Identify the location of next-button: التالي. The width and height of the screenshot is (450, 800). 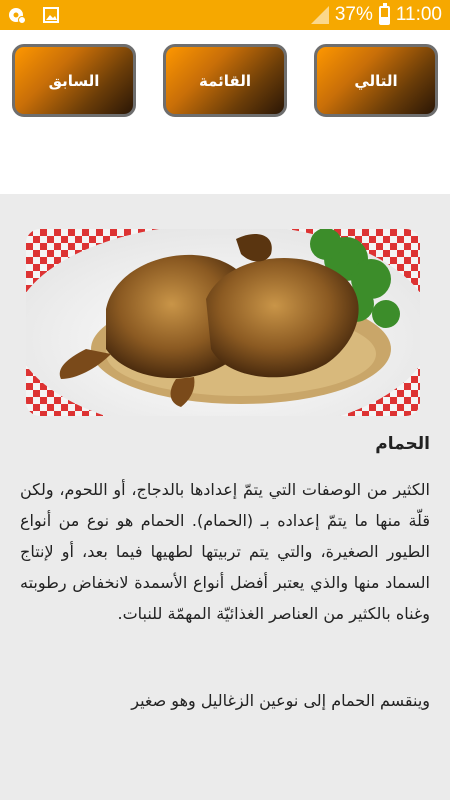
(376, 80).